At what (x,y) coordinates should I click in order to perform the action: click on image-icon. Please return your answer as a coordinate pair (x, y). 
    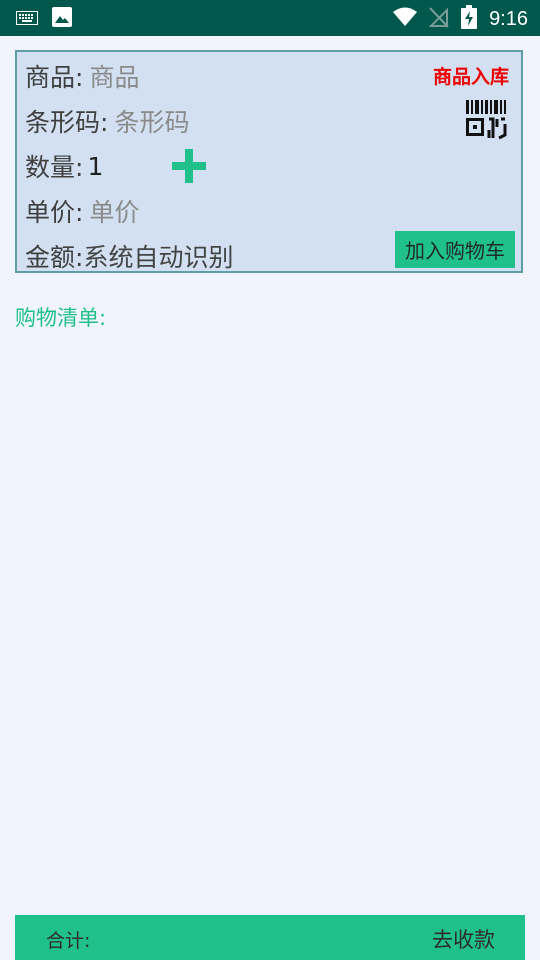
    Looking at the image, I should click on (62, 19).